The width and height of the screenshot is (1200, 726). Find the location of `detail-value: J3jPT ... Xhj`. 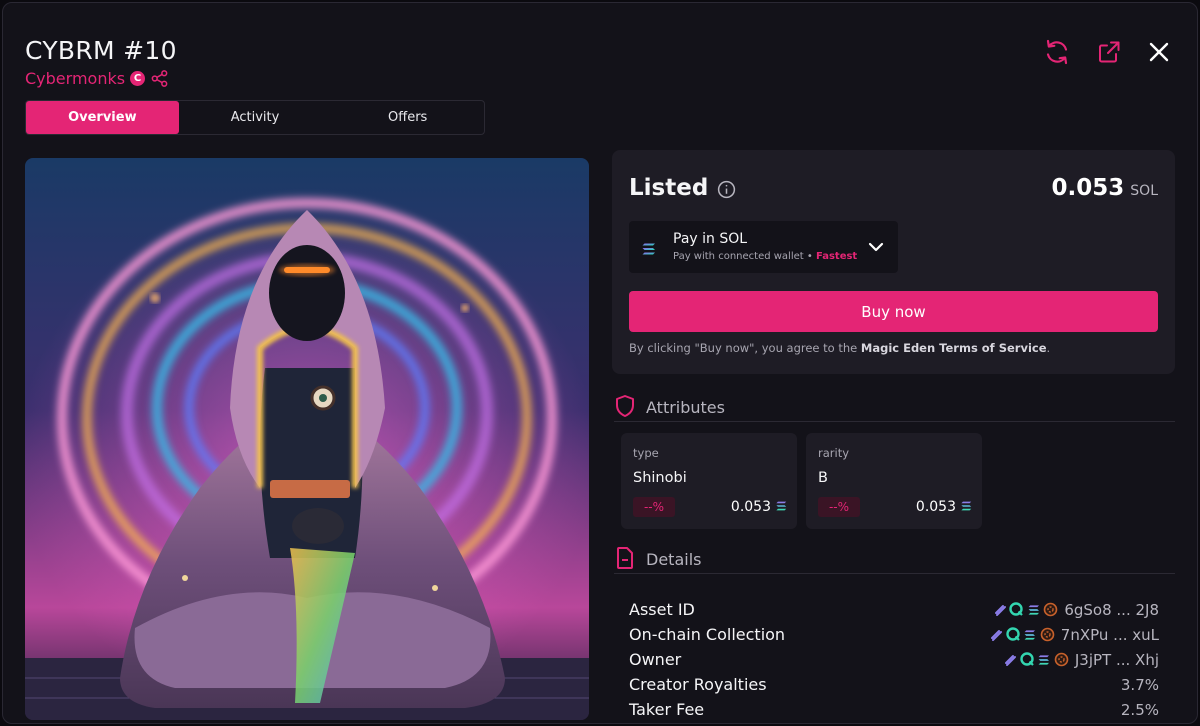

detail-value: J3jPT ... Xhj is located at coordinates (1116, 659).